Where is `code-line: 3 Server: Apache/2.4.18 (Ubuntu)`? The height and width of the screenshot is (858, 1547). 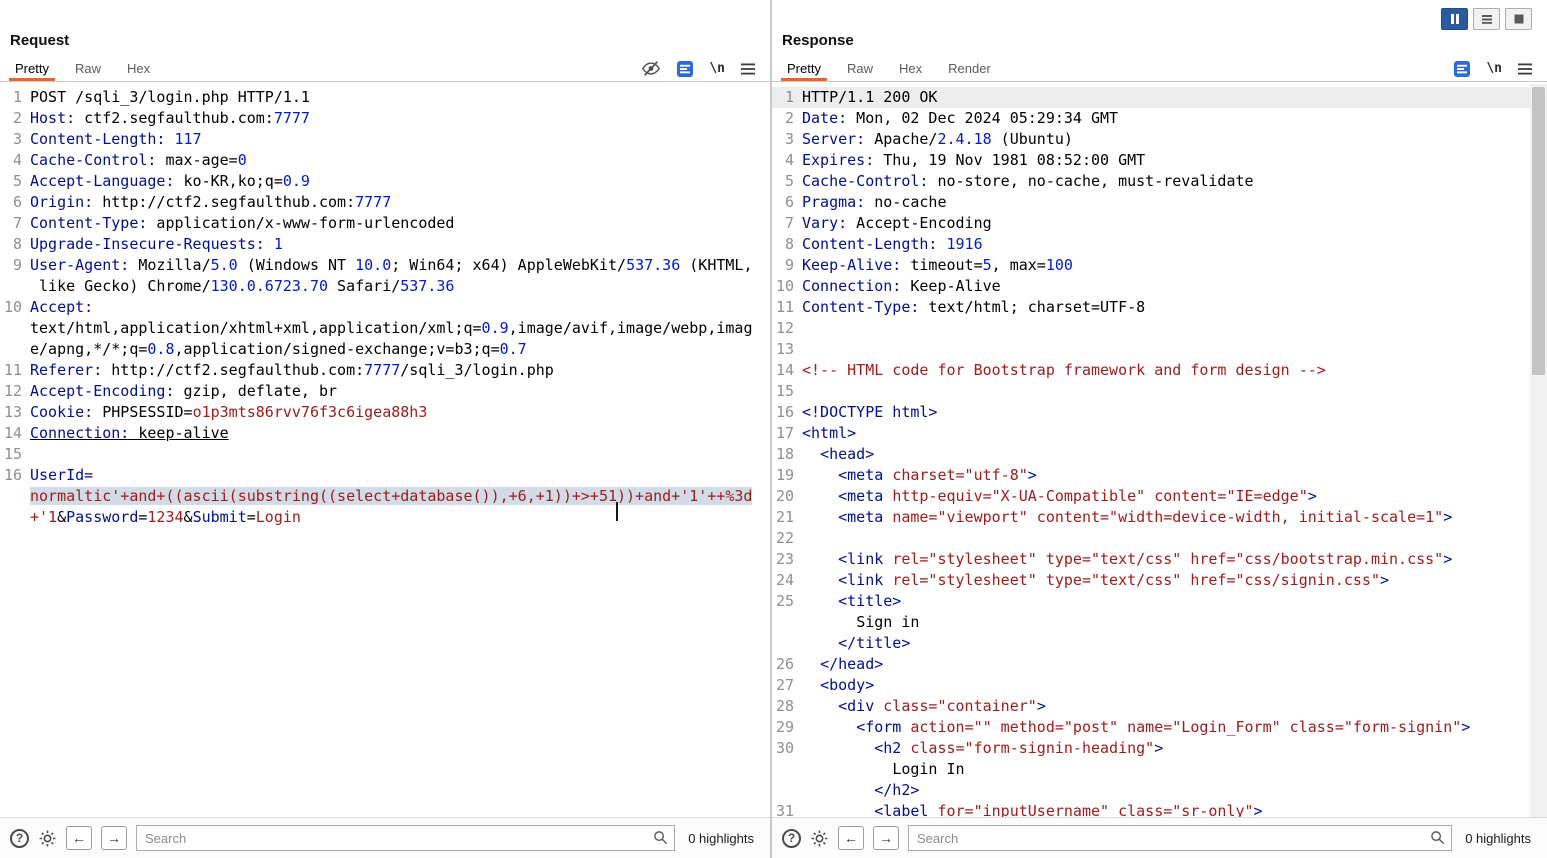
code-line: 3 Server: Apache/2.4.18 (Ubuntu) is located at coordinates (1151, 139).